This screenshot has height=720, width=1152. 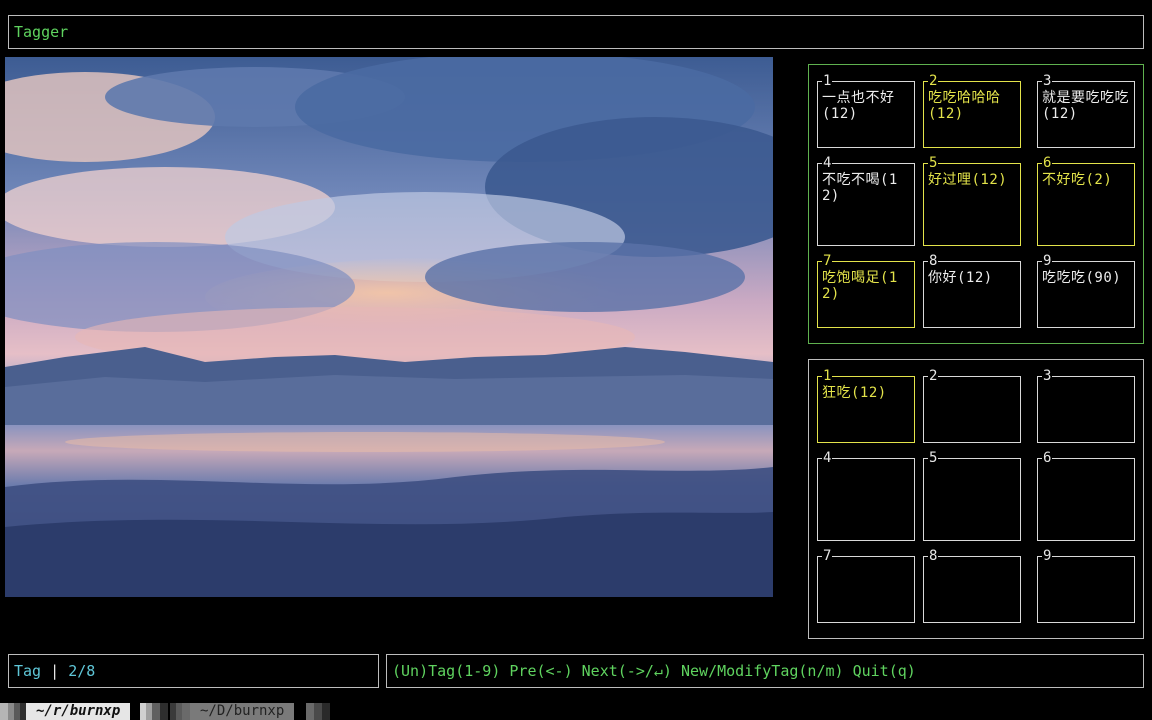 I want to click on tag-slot-8: 8 你好(12), so click(x=972, y=290).